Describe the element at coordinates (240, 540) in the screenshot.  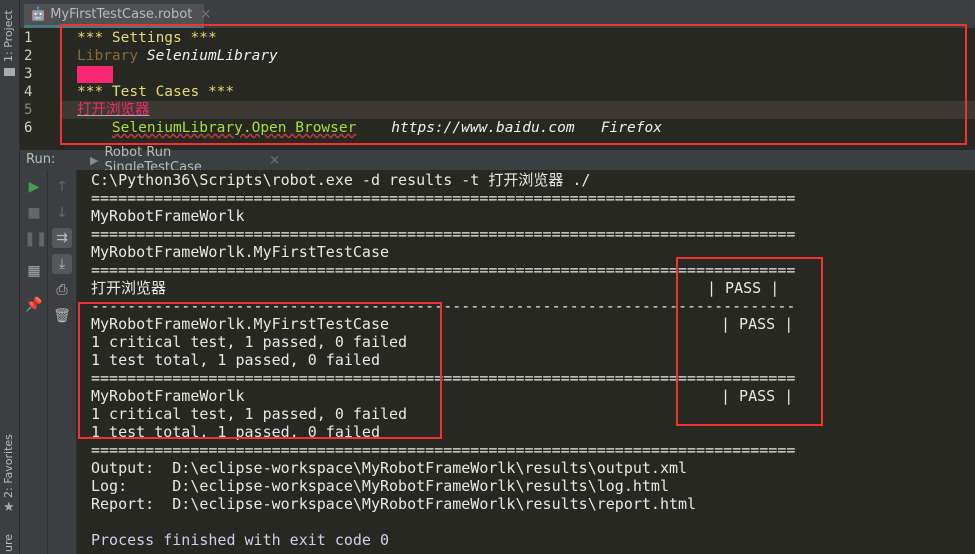
I see `console-line: Process finished with exit code 0` at that location.